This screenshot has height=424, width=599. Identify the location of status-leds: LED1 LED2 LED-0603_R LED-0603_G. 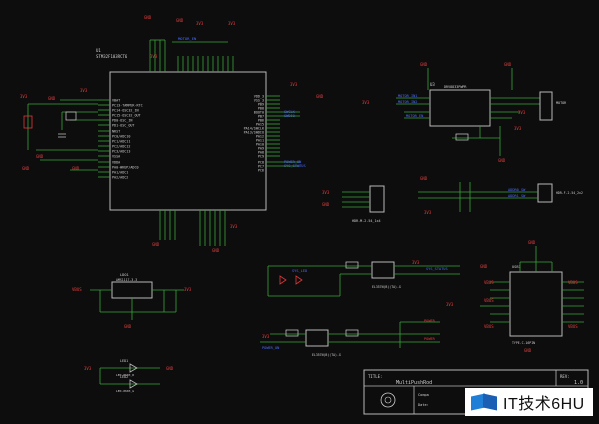
(130, 376).